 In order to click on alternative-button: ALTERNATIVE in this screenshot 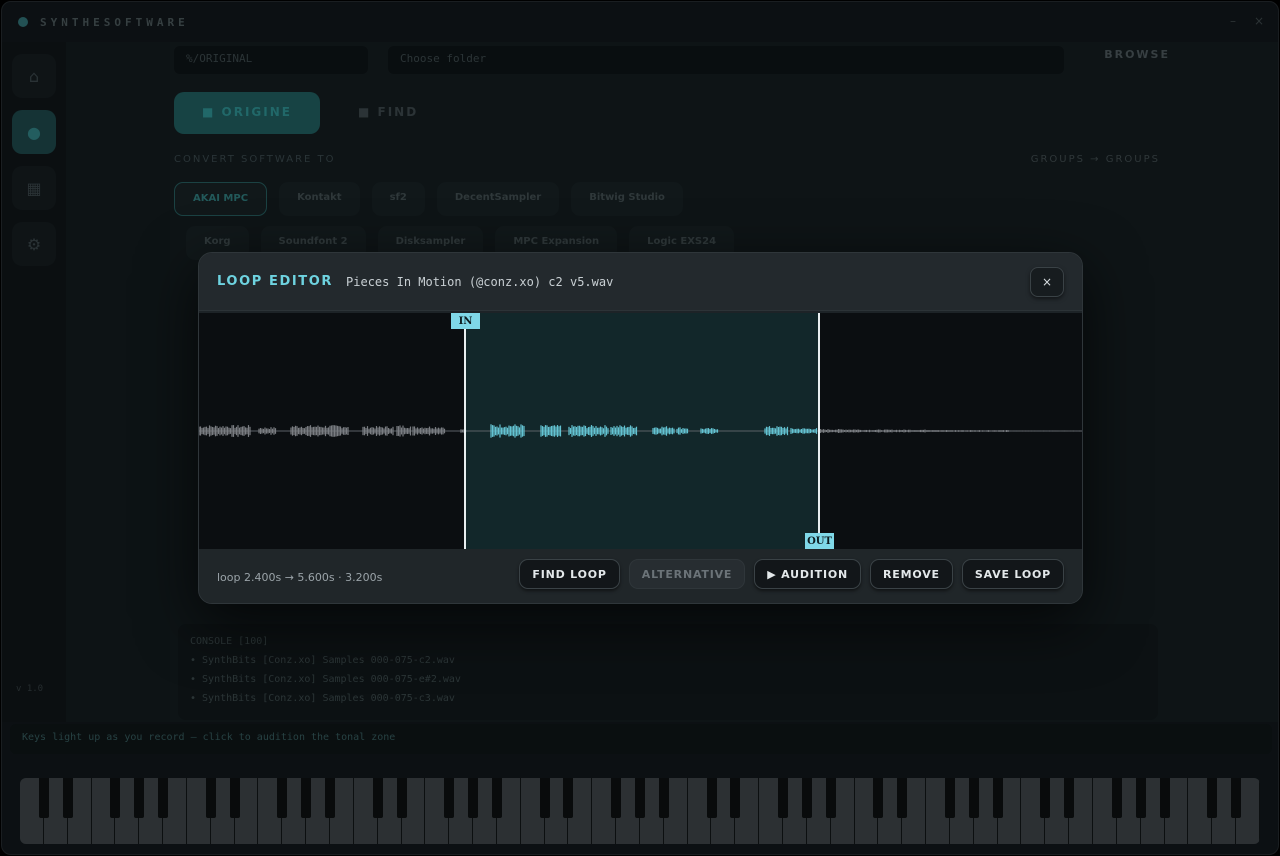, I will do `click(687, 574)`.